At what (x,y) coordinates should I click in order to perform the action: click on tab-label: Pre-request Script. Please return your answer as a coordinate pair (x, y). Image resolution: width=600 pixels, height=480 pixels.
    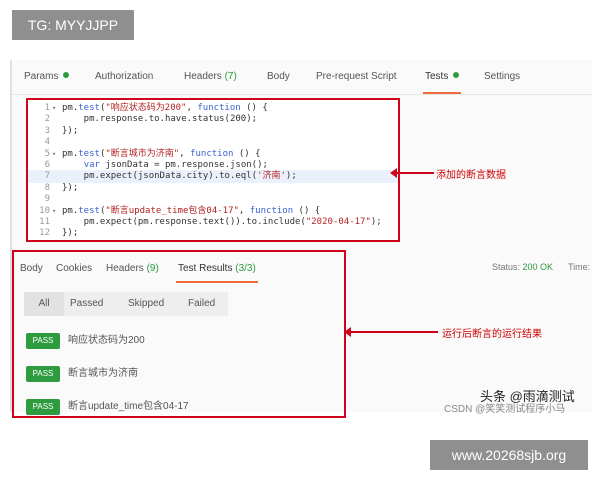
    Looking at the image, I should click on (356, 76).